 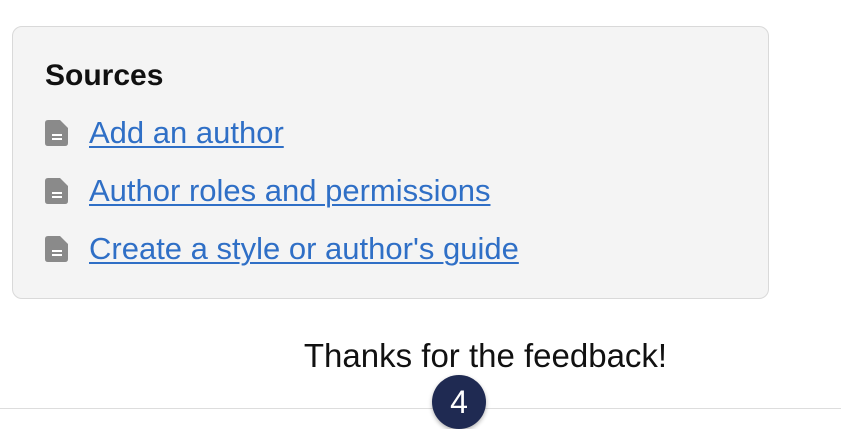 What do you see at coordinates (304, 249) in the screenshot?
I see `source-link-style-guide: Create a style or author's guide` at bounding box center [304, 249].